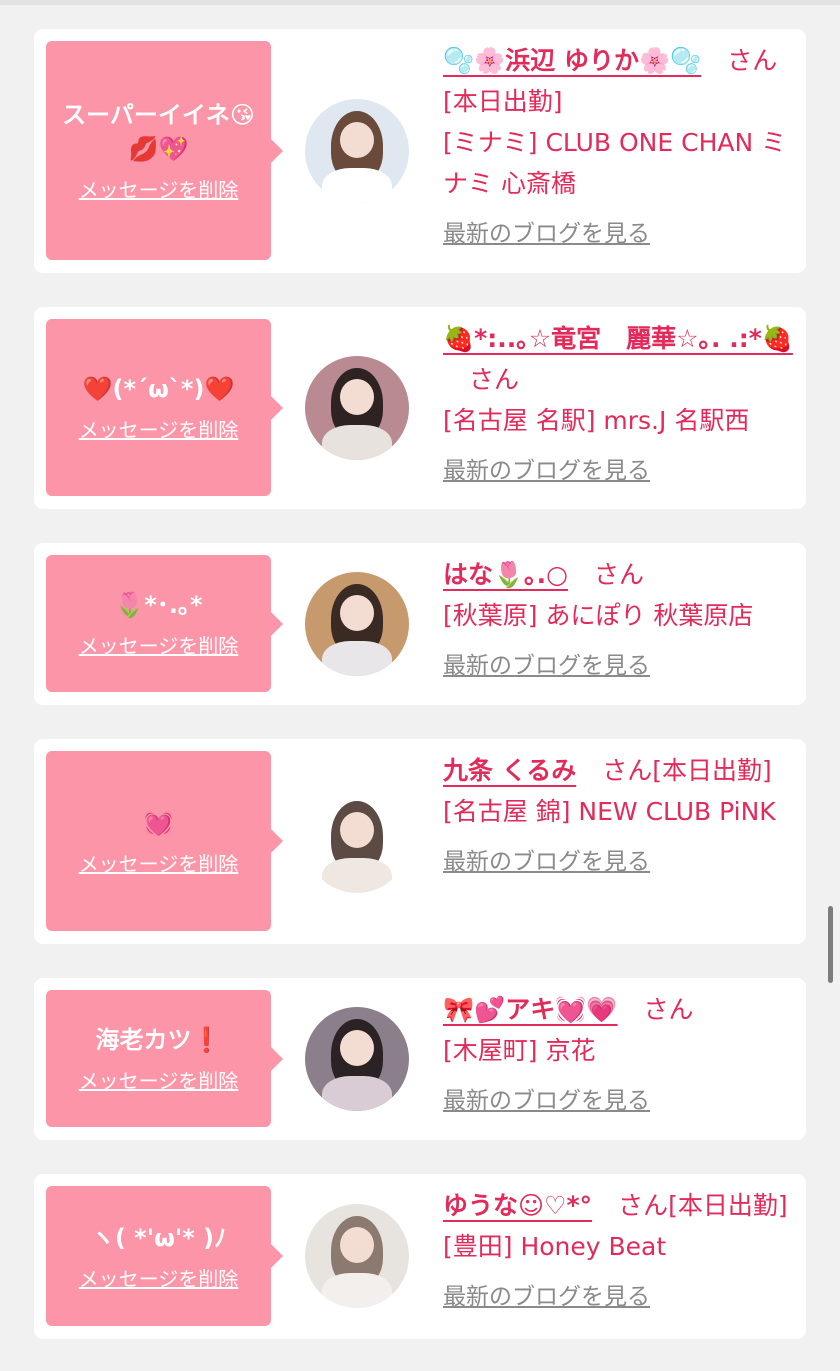 This screenshot has height=1371, width=840. What do you see at coordinates (505, 574) in the screenshot?
I see `cast-name-link: はな🌷｡.○` at bounding box center [505, 574].